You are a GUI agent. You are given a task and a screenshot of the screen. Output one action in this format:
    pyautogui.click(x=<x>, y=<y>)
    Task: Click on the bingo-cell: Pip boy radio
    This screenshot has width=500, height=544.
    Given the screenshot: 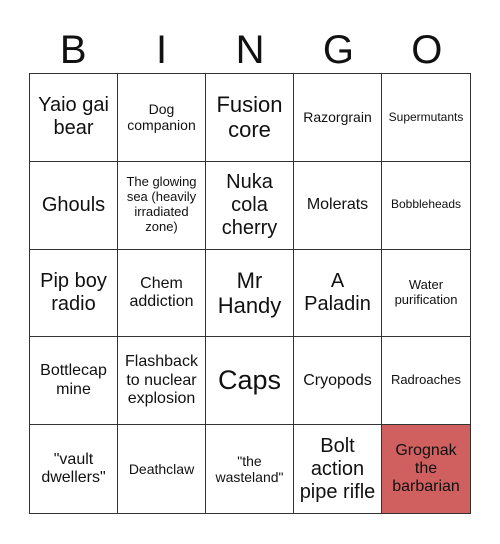 What is the action you would take?
    pyautogui.click(x=74, y=293)
    